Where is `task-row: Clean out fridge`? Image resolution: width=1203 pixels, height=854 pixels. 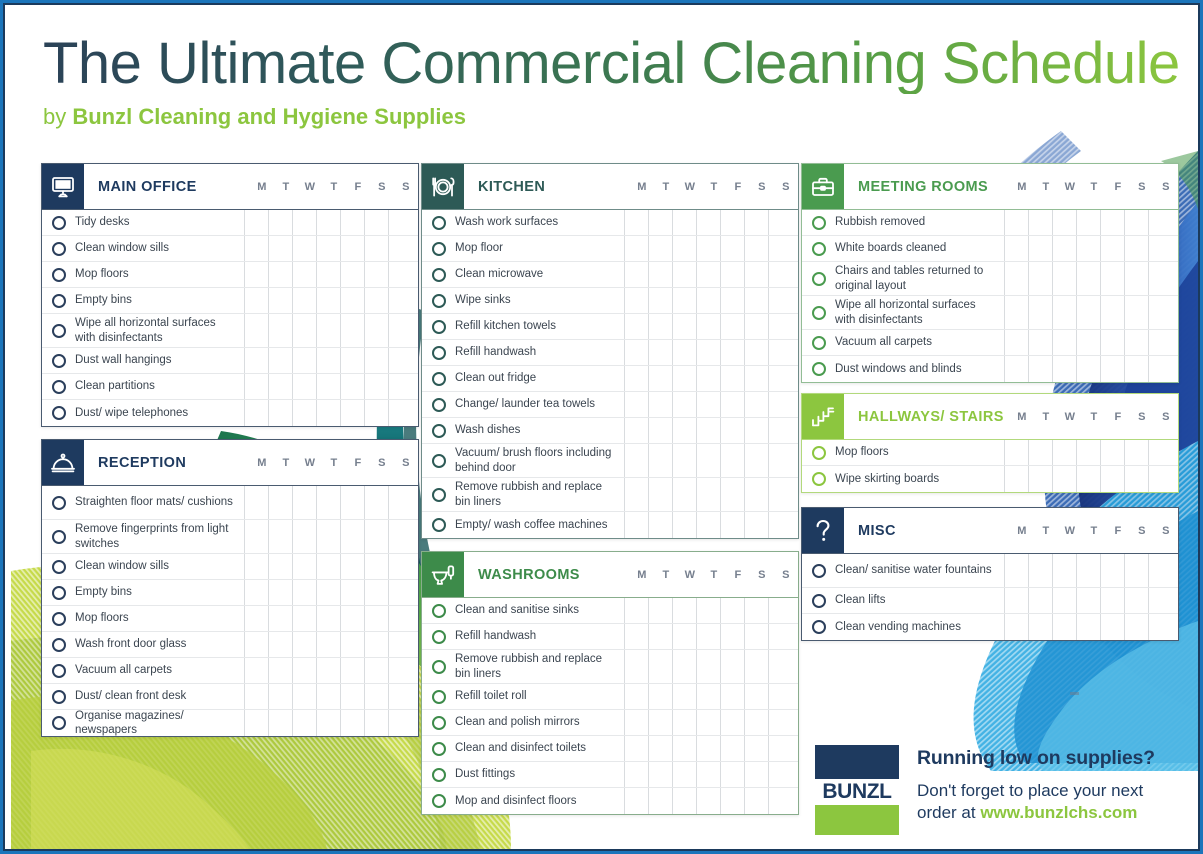
task-row: Clean out fridge is located at coordinates (610, 379).